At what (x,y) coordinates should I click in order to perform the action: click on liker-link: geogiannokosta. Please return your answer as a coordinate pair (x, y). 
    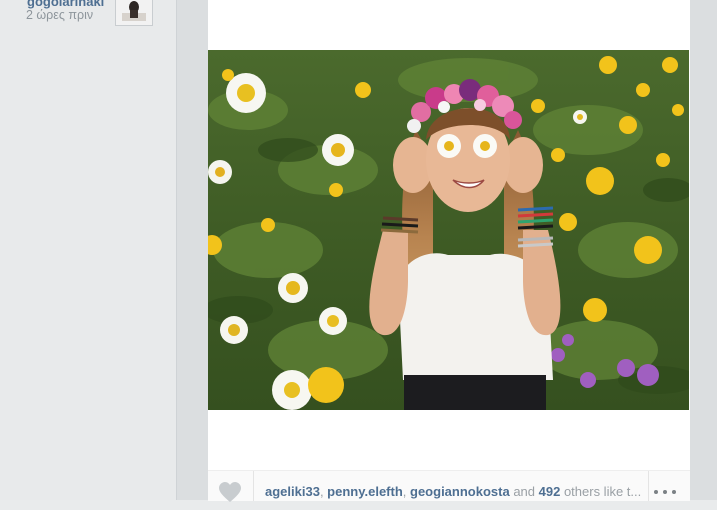
    Looking at the image, I should click on (460, 491).